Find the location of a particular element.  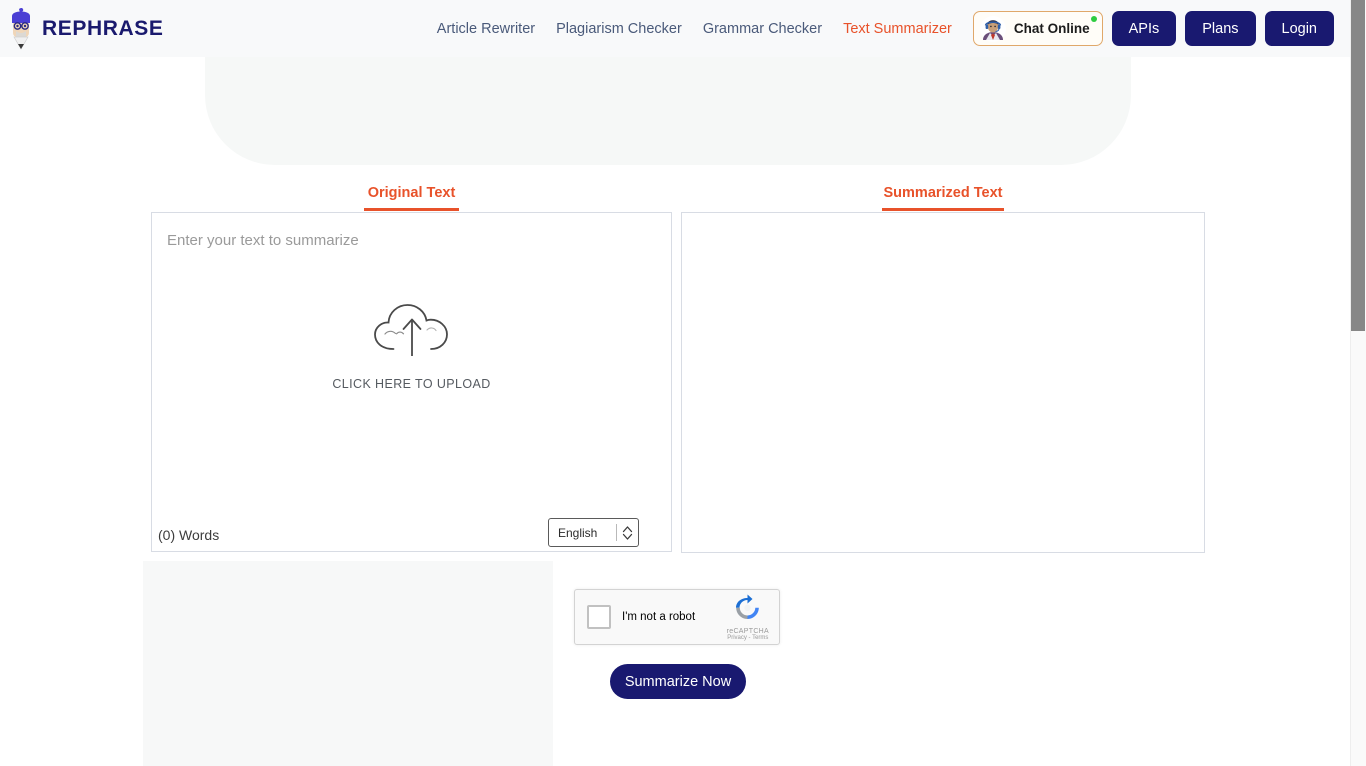

brand-logo: REPHRASE is located at coordinates (86, 29).